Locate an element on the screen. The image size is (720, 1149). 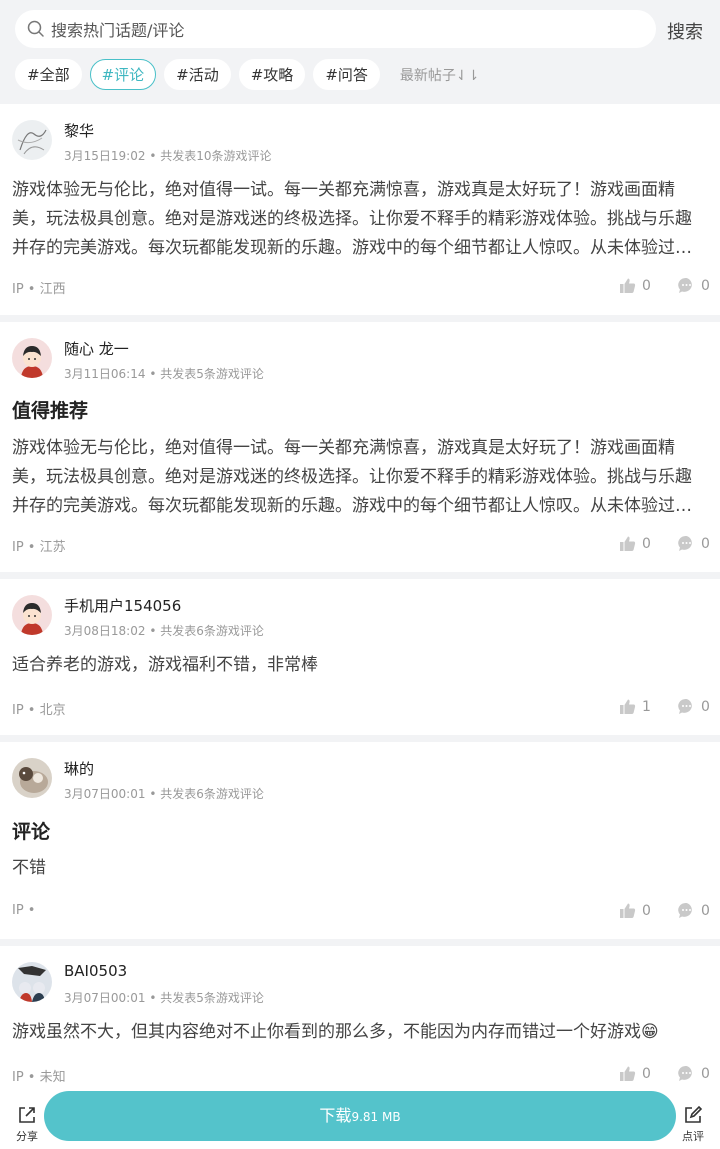
username: 琳的 is located at coordinates (79, 768).